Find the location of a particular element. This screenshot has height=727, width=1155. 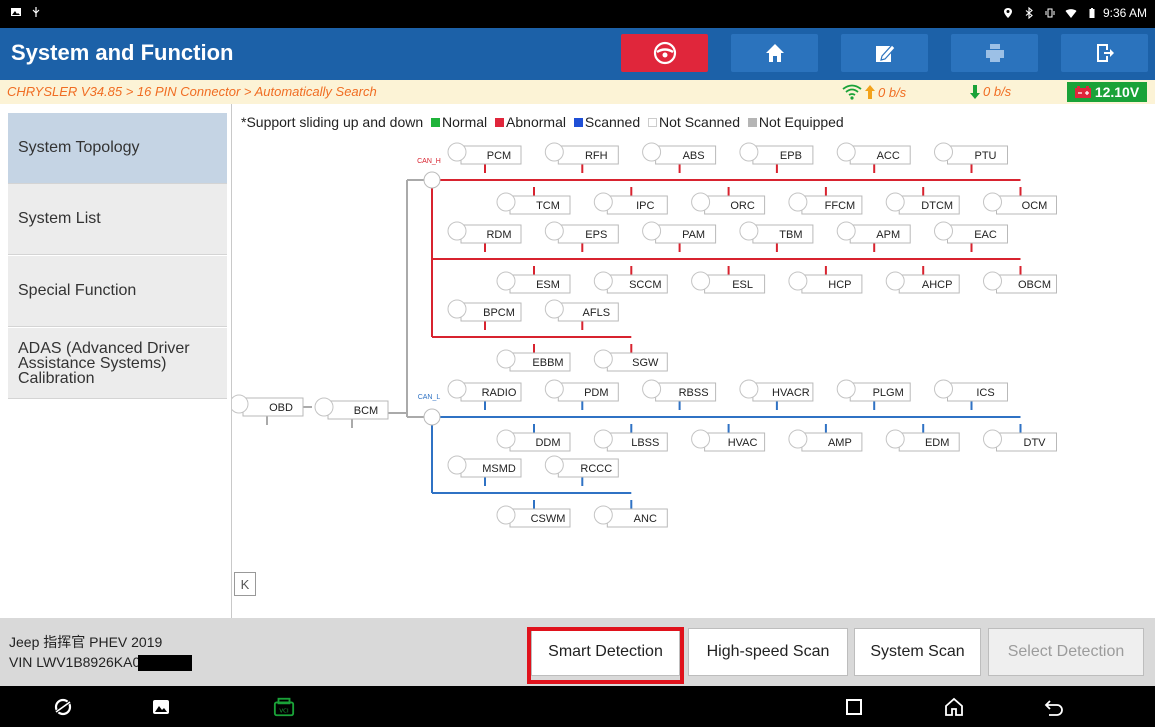

gallery-button is located at coordinates (161, 707).